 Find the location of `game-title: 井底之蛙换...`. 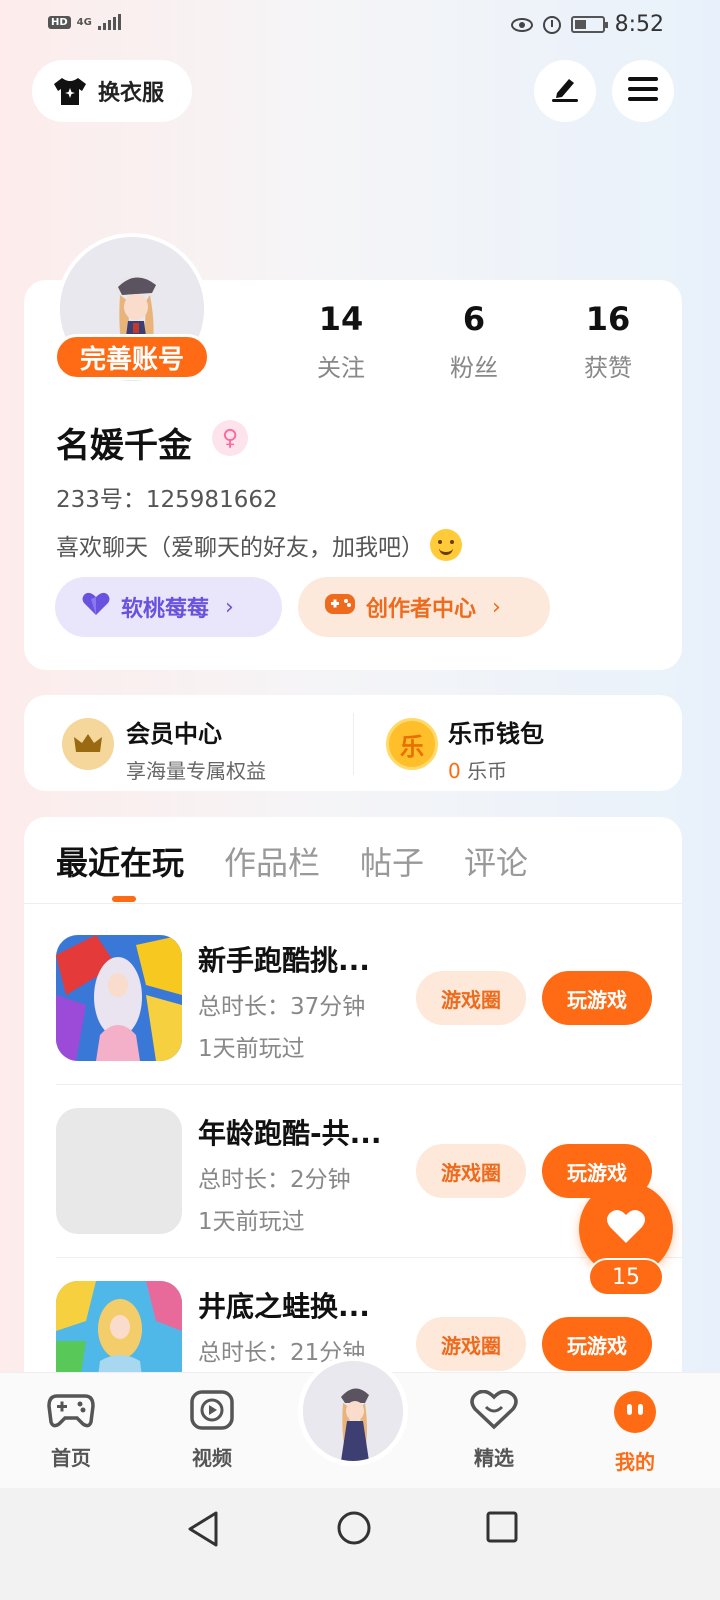

game-title: 井底之蛙换... is located at coordinates (284, 1306).